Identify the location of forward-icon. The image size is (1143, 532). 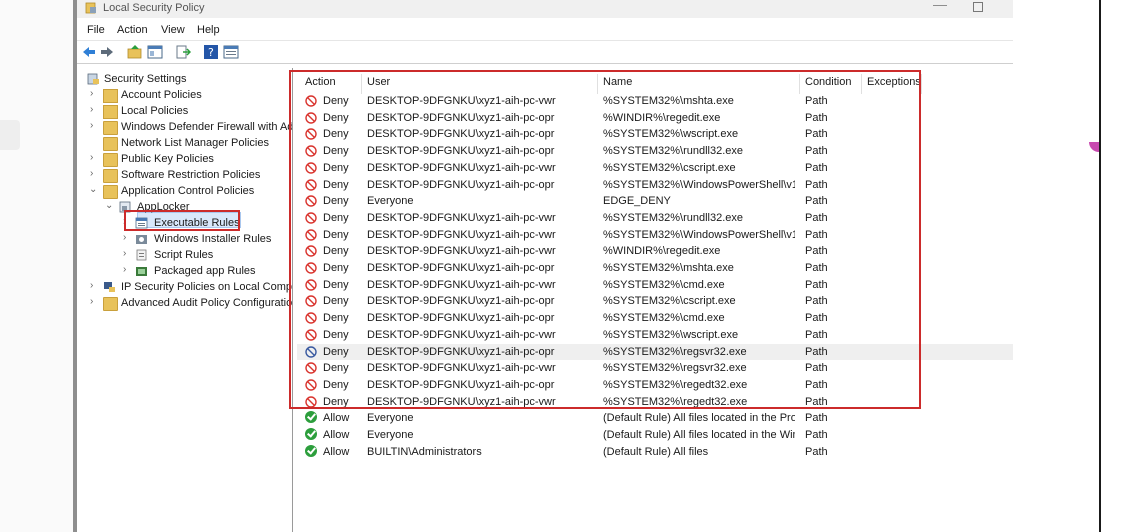
(107, 52).